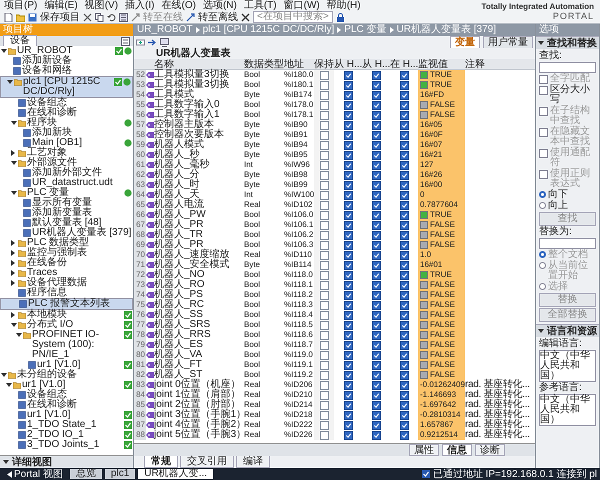 This screenshot has width=600, height=480. I want to click on undo-icon, so click(111, 17).